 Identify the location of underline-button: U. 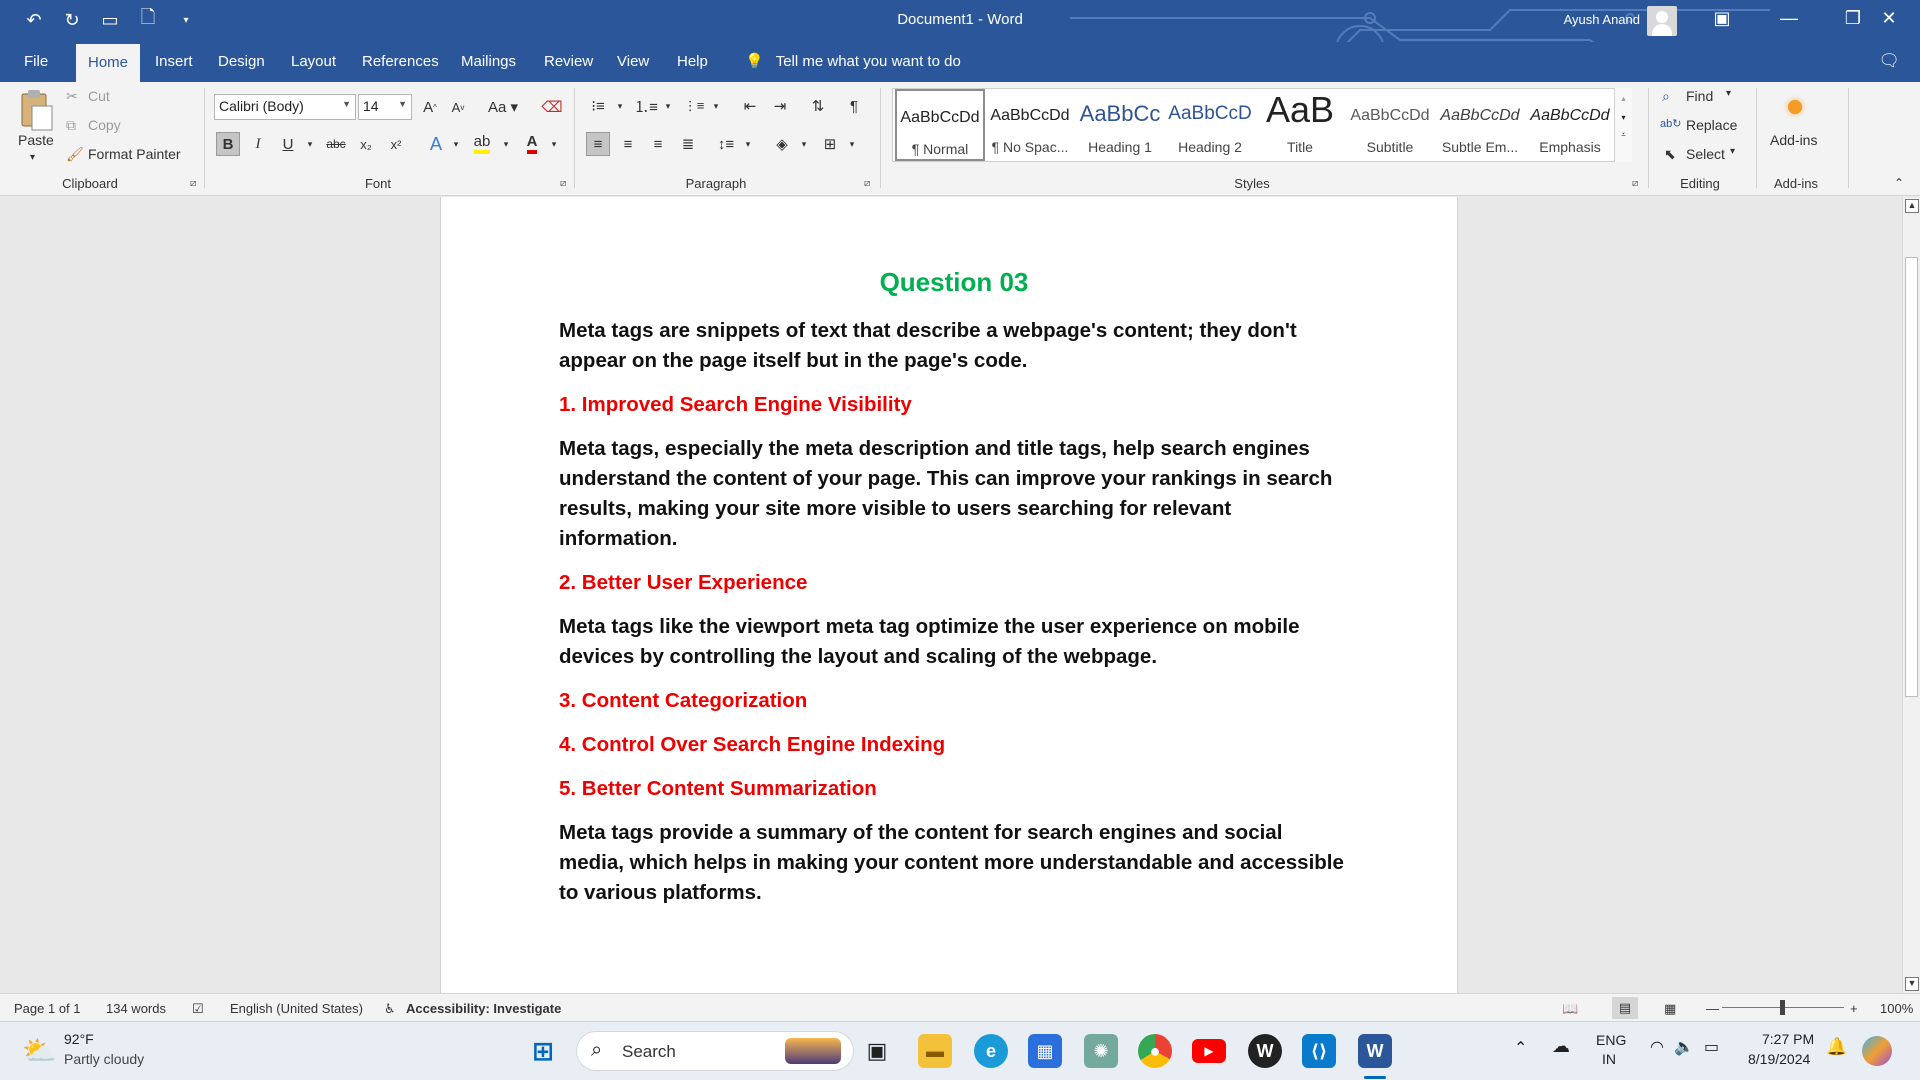
(288, 144).